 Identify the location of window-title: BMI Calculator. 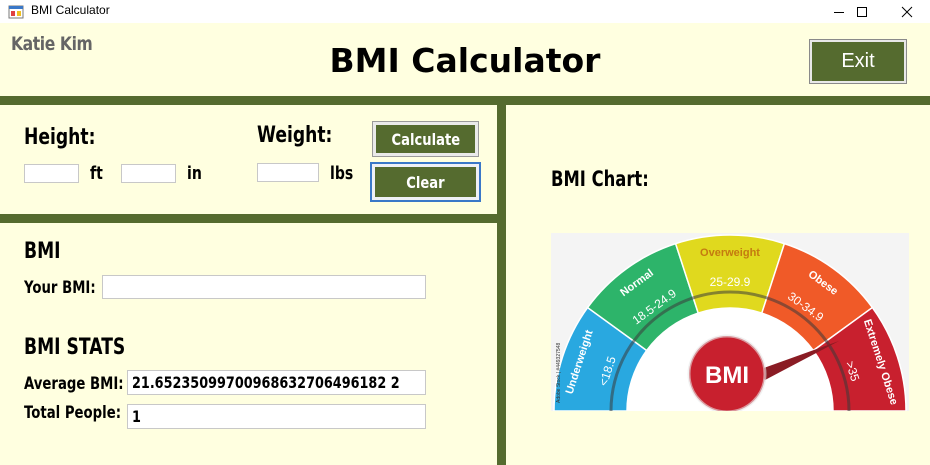
(70, 10).